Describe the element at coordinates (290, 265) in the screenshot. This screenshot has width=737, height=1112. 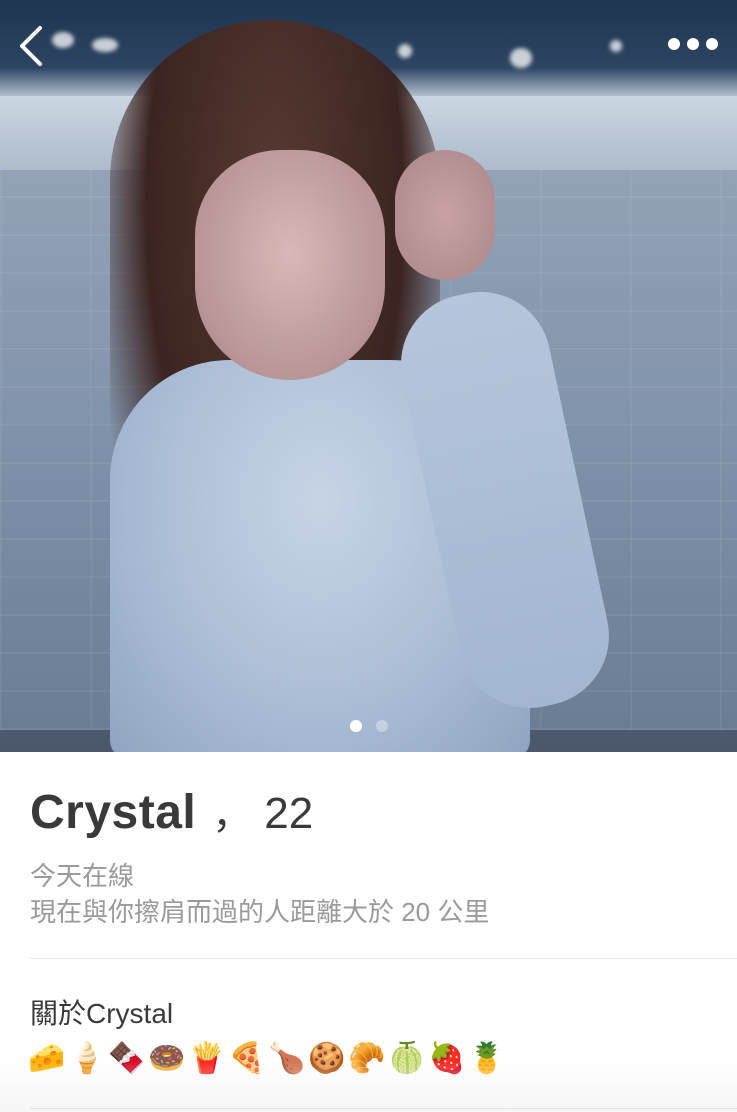
I see `photo-subject-face` at that location.